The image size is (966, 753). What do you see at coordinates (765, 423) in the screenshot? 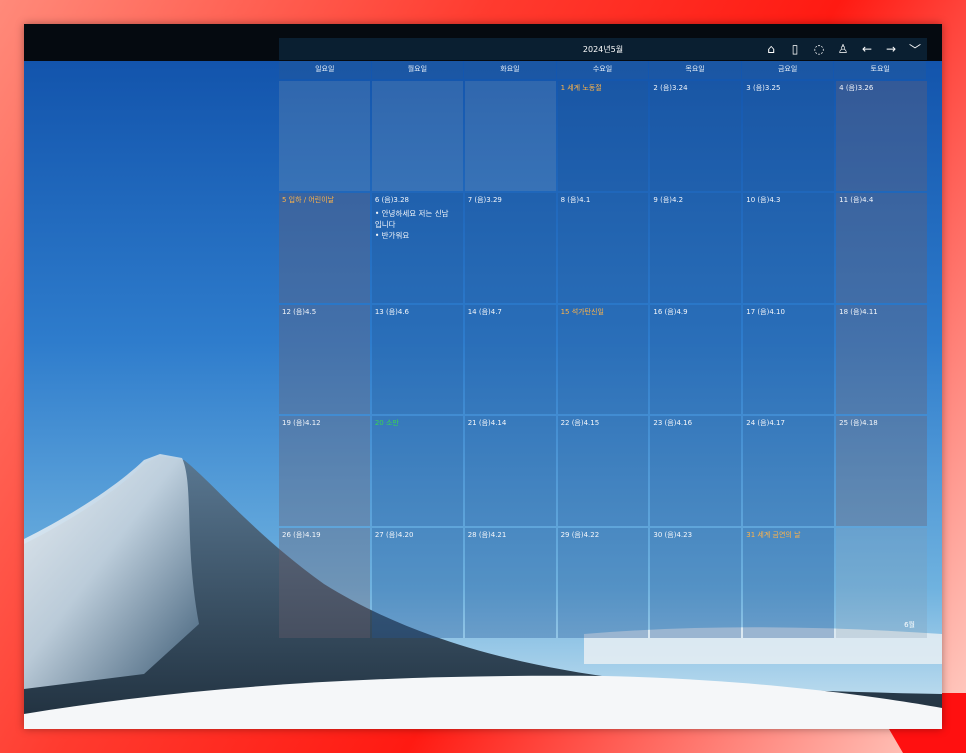
I see `day-label: 24 (음)4.17` at bounding box center [765, 423].